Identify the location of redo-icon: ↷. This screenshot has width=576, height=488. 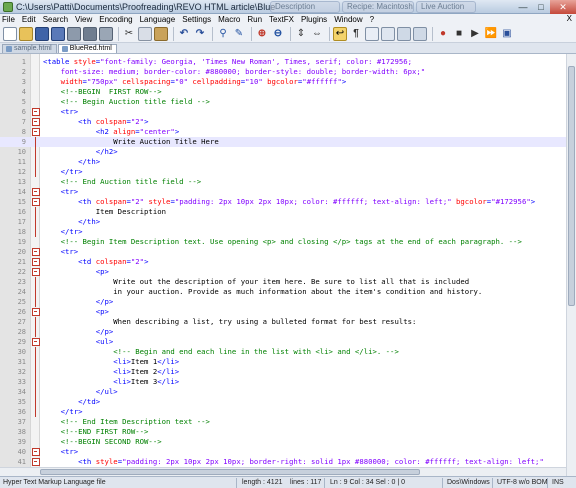
(200, 34).